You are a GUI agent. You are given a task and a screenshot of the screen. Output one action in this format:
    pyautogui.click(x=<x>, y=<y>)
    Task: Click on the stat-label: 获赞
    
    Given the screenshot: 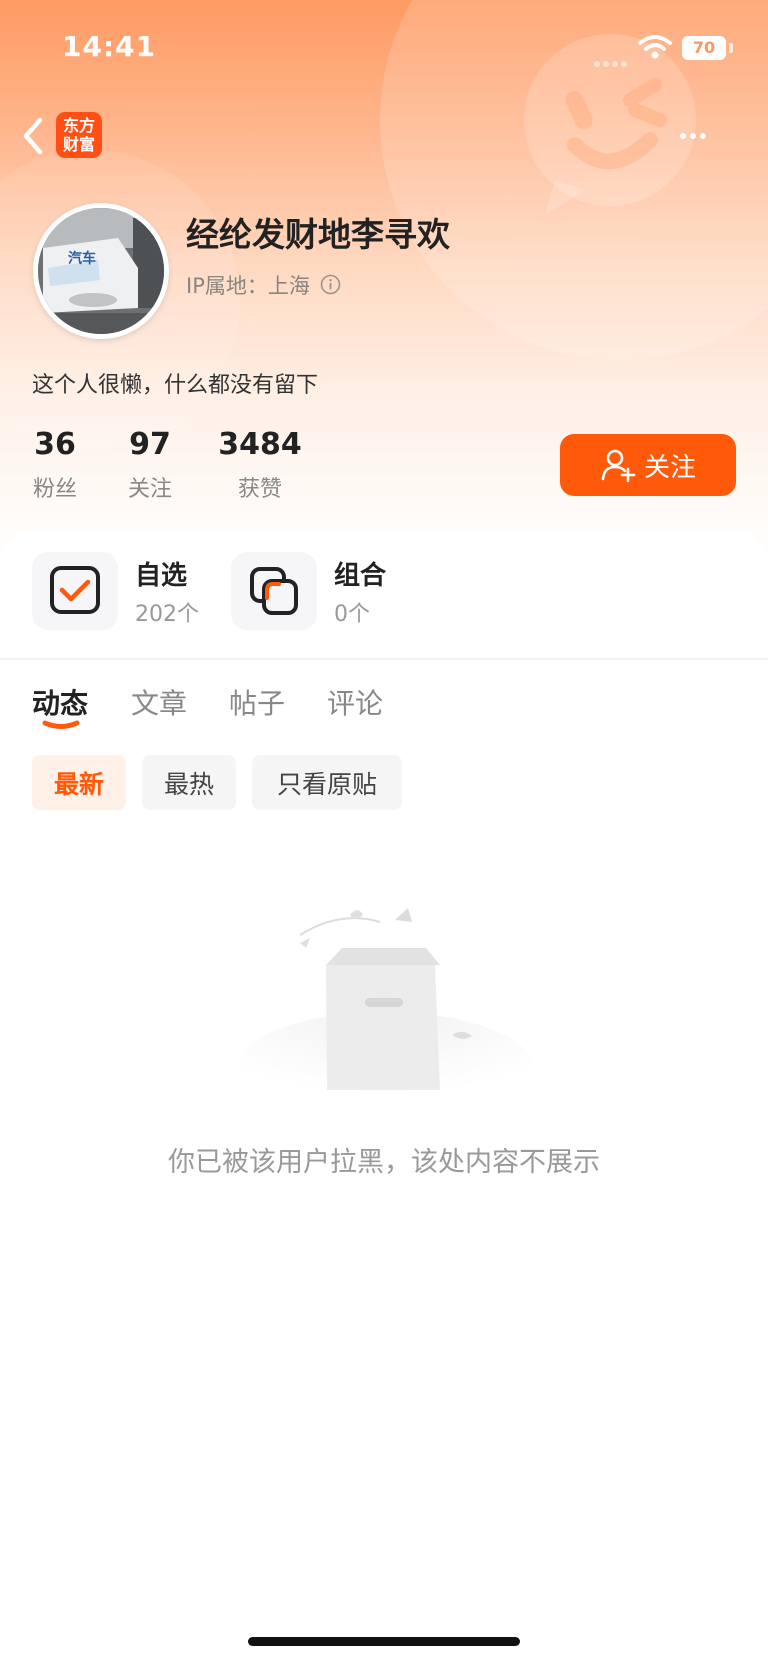 What is the action you would take?
    pyautogui.click(x=259, y=489)
    